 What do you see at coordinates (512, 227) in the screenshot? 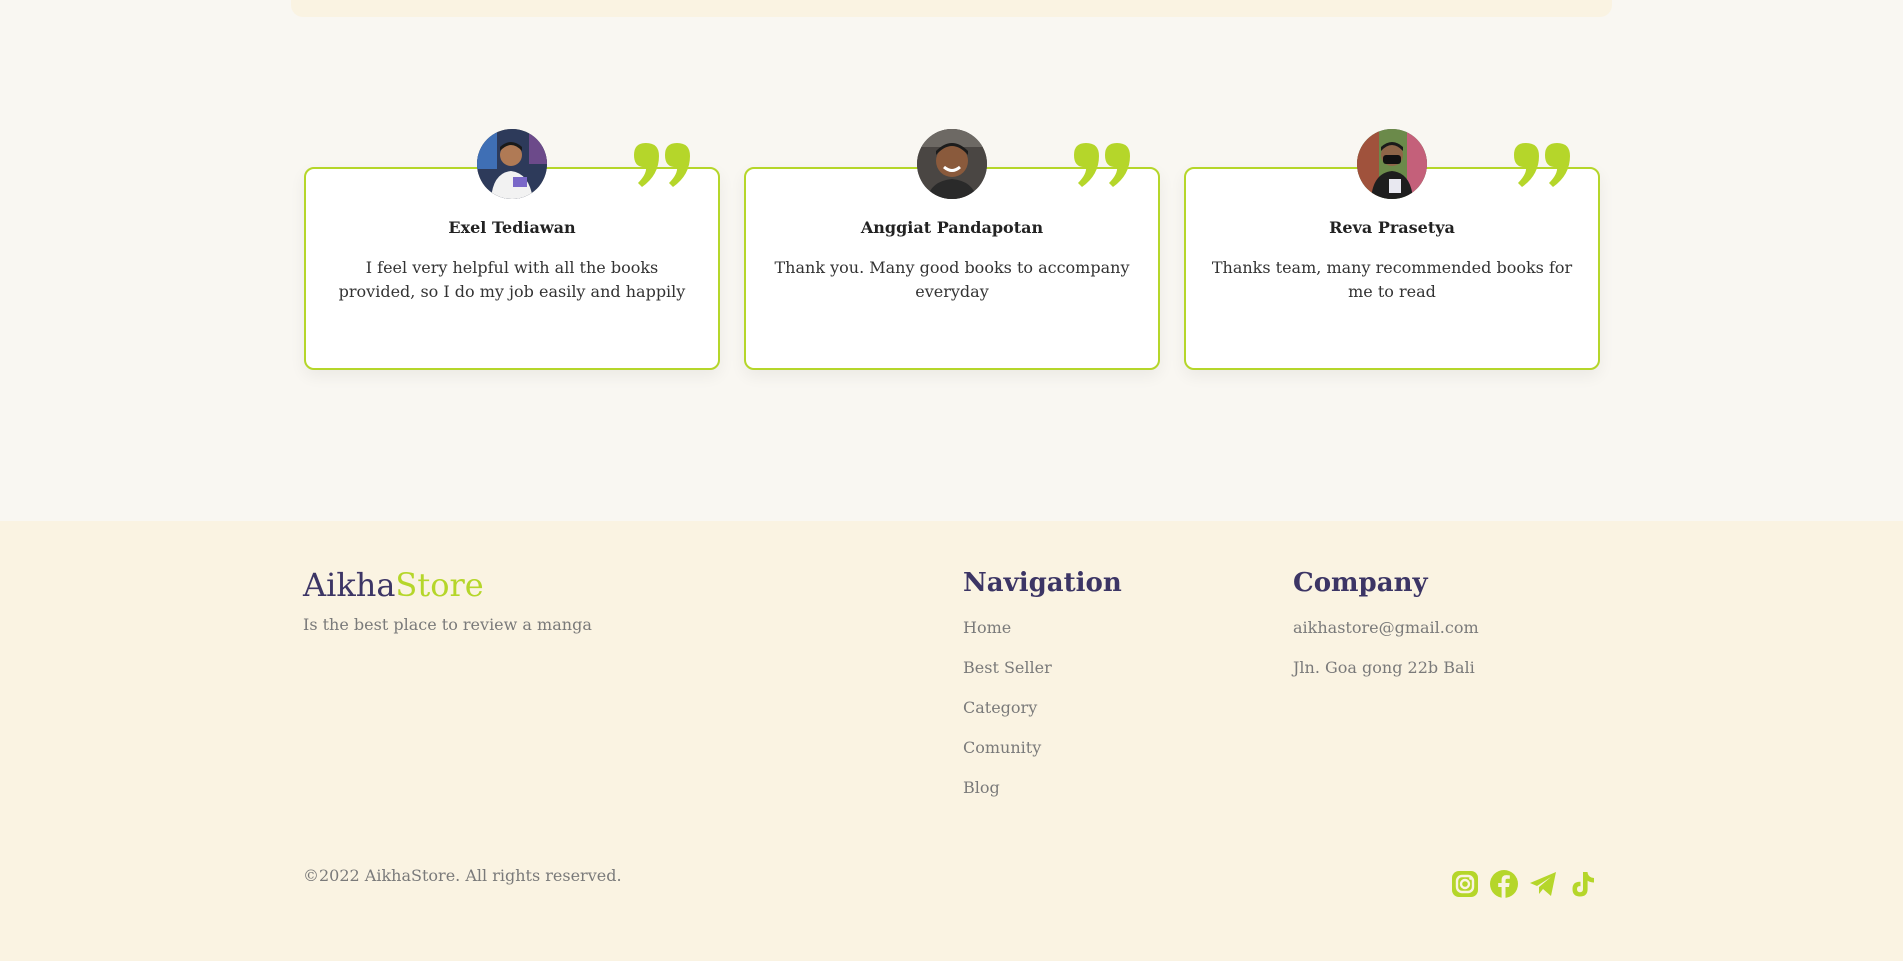
I see `testimonial-name: Exel Tediawan` at bounding box center [512, 227].